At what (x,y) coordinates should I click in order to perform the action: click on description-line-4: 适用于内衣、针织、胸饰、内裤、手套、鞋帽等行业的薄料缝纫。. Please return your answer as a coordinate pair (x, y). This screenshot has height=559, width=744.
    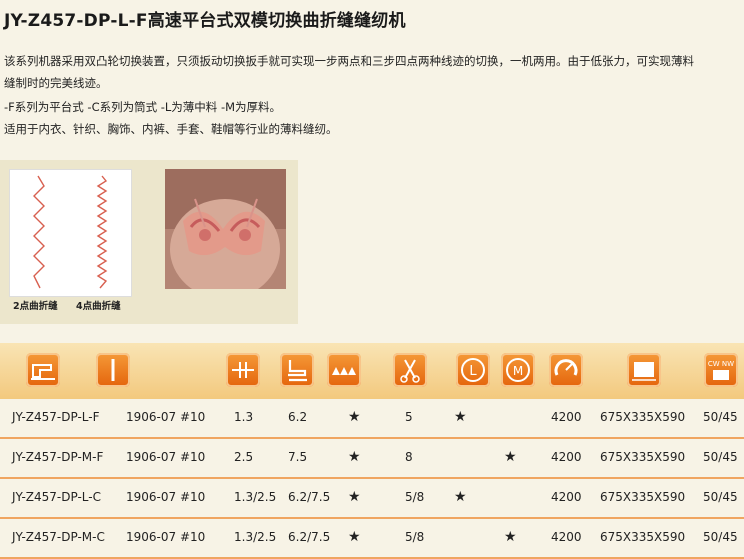
    Looking at the image, I should click on (171, 129).